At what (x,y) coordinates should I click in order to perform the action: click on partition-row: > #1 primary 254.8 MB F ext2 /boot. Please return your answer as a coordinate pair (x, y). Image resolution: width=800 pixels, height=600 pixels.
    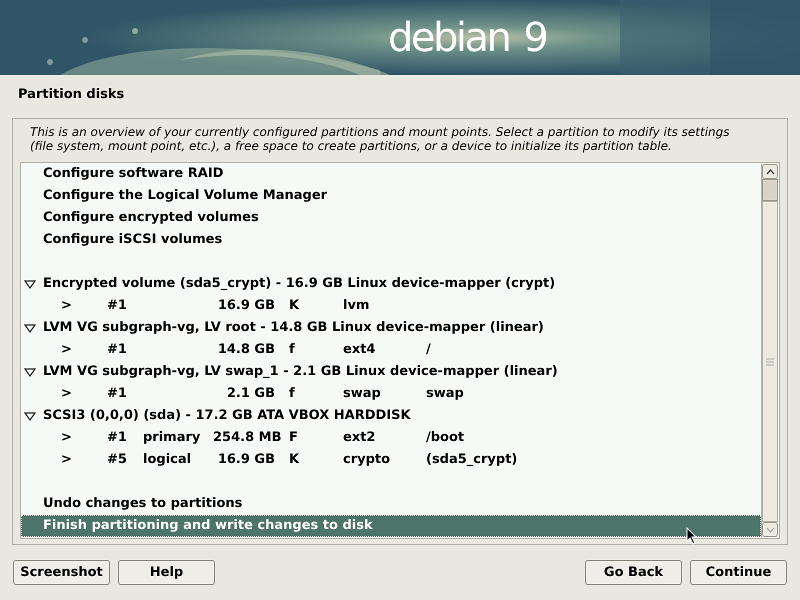
    Looking at the image, I should click on (391, 438).